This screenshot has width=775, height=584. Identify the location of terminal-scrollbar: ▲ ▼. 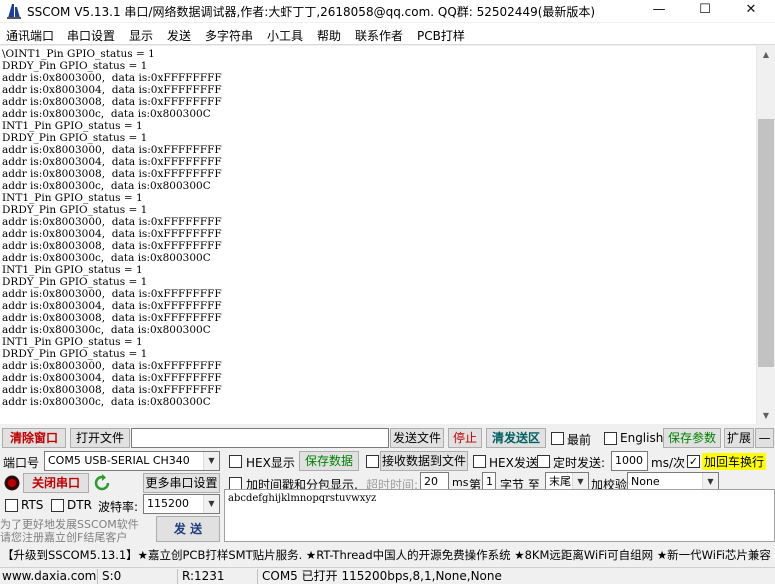
(765, 235).